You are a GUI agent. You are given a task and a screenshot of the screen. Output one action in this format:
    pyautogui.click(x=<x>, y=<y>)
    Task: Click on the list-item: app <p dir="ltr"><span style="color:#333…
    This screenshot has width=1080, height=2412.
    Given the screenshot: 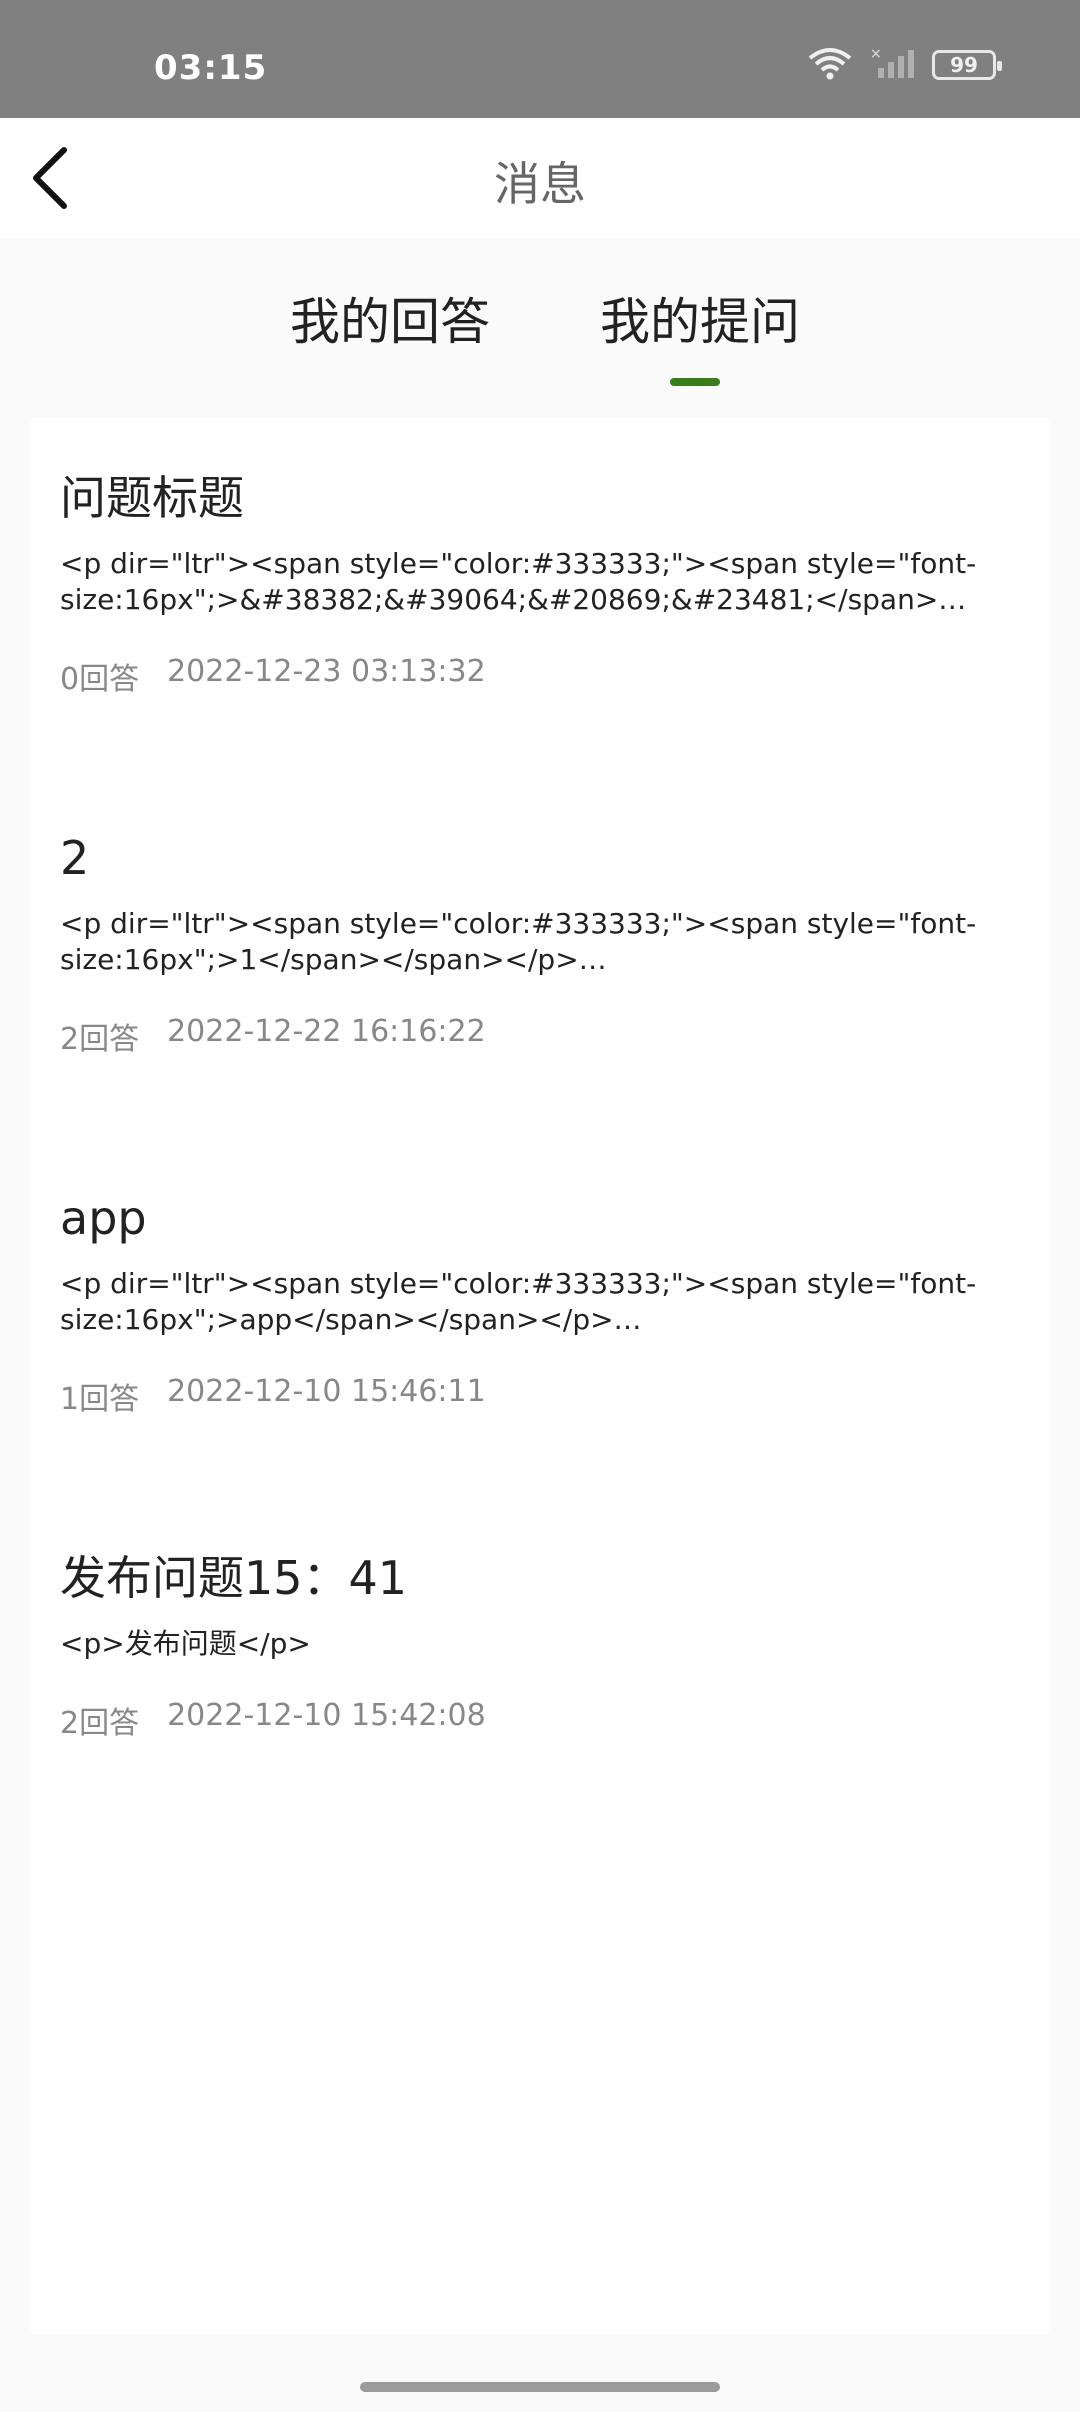 What is the action you would take?
    pyautogui.click(x=550, y=1303)
    